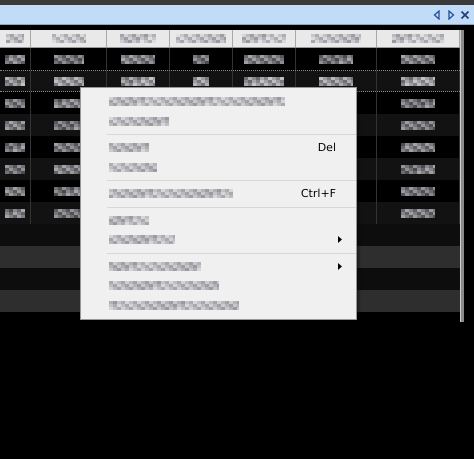  Describe the element at coordinates (318, 193) in the screenshot. I see `shortcut-label: Ctrl+F` at that location.